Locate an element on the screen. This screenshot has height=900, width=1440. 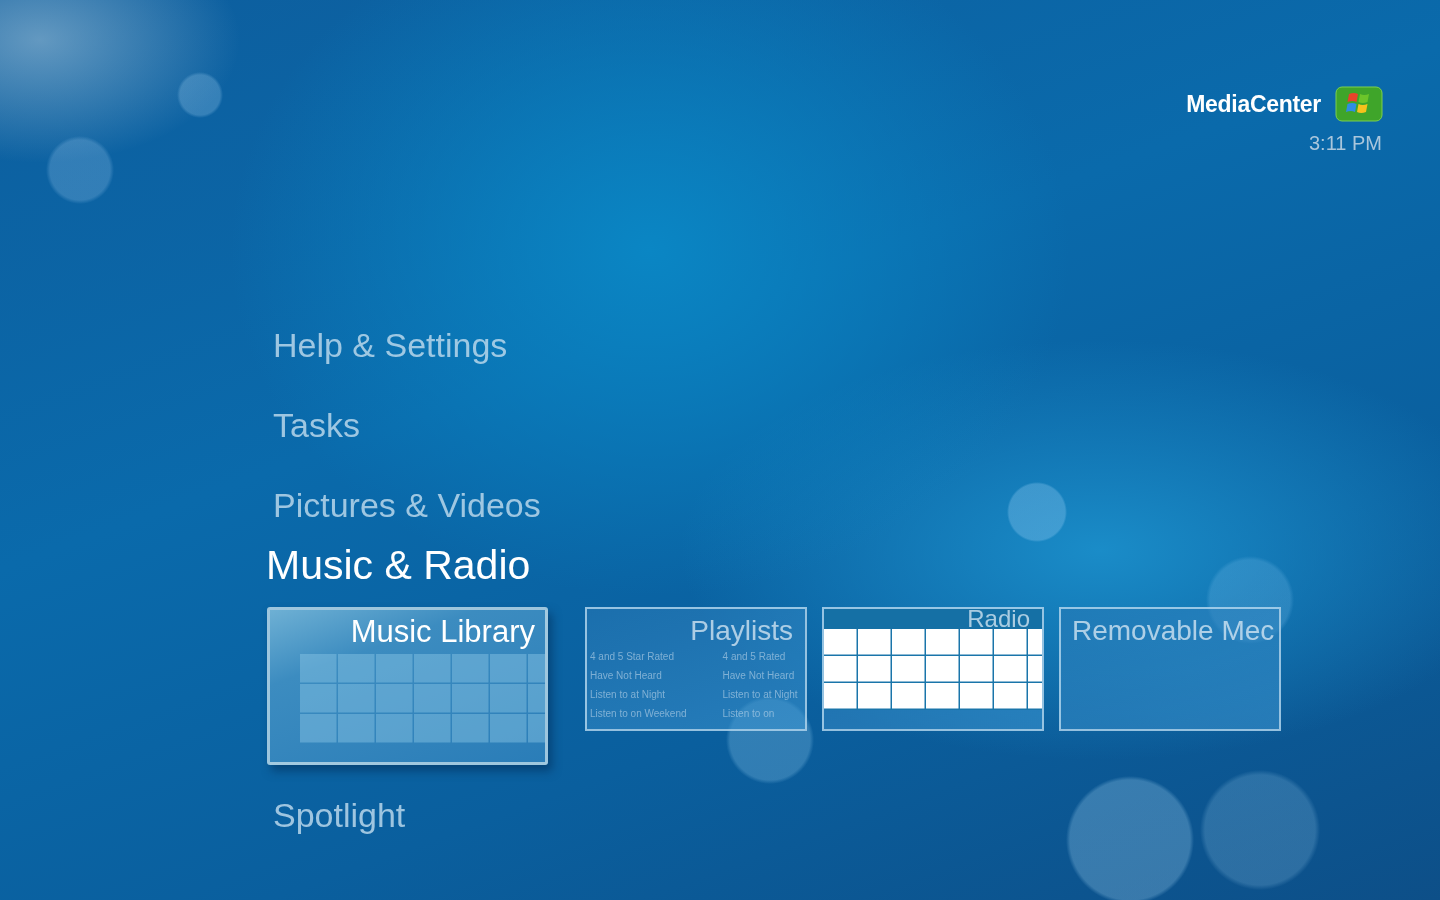
menu-item: Tasks is located at coordinates (316, 425).